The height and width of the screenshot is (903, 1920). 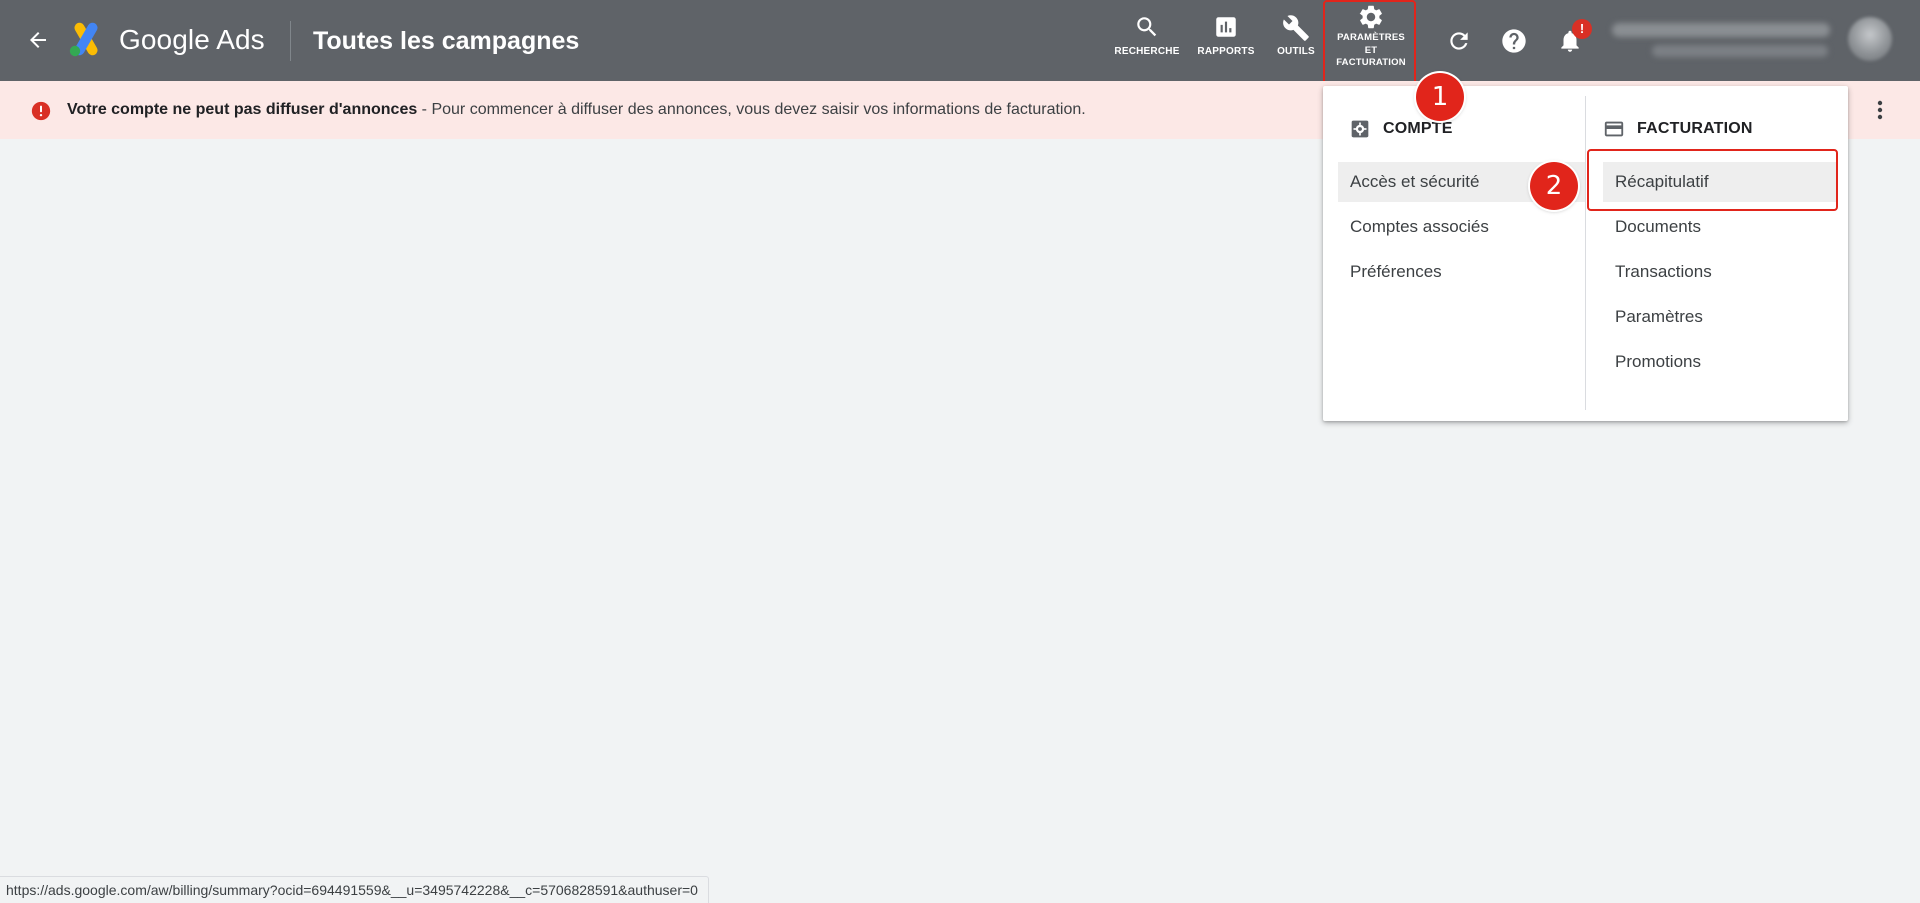 I want to click on account-heading-label: COMPTE, so click(x=1418, y=128).